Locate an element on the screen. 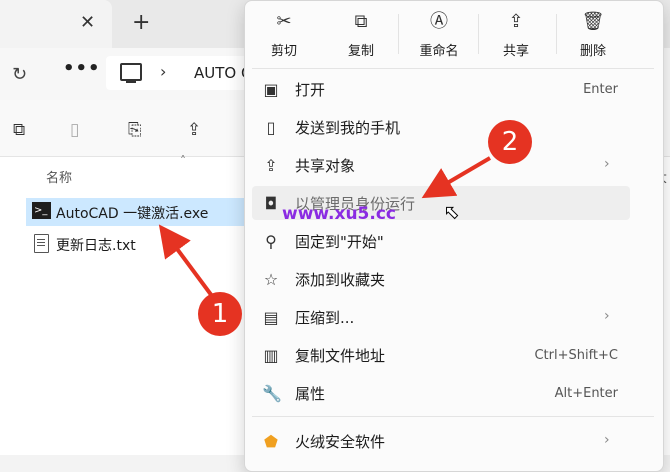  annotation-badge-1: 1 is located at coordinates (220, 314).